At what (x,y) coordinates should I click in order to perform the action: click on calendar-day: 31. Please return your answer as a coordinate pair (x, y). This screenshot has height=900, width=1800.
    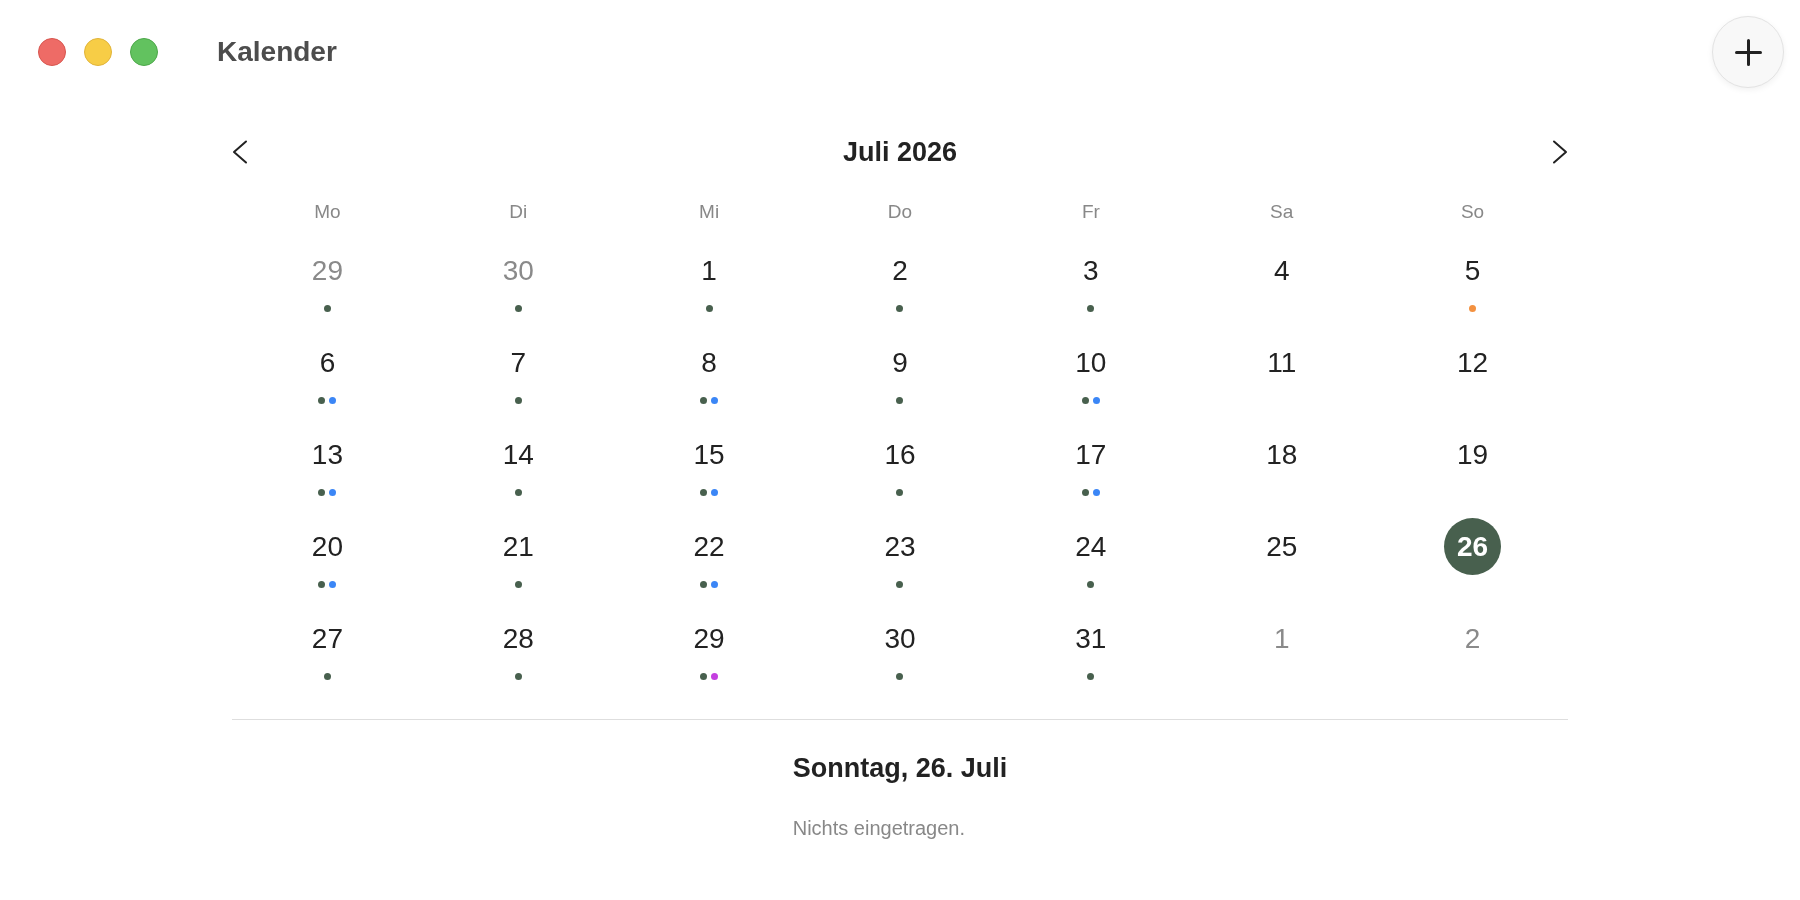
    Looking at the image, I should click on (1091, 638).